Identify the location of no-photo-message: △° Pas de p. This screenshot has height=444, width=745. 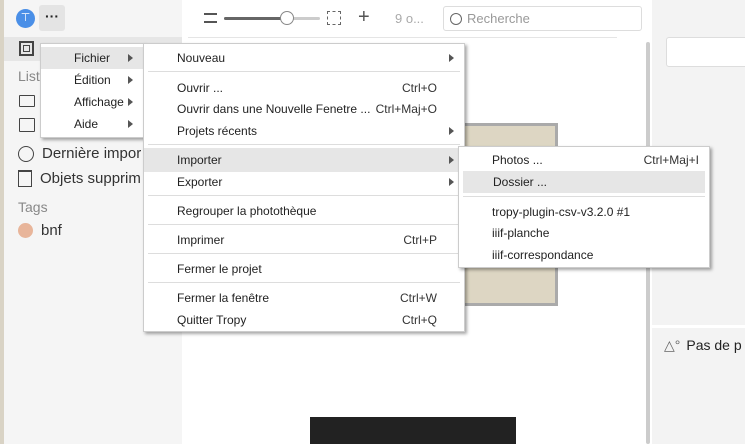
(703, 345).